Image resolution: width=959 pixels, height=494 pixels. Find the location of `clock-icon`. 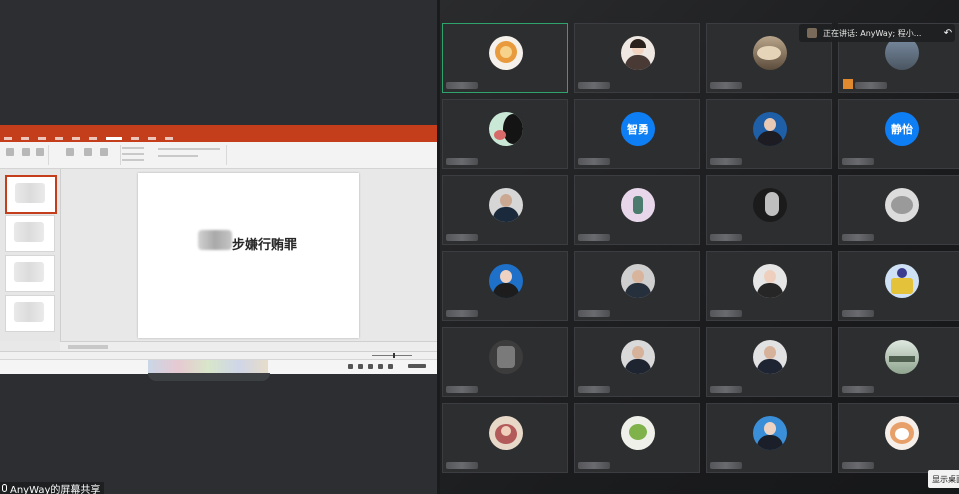

clock-icon is located at coordinates (417, 366).